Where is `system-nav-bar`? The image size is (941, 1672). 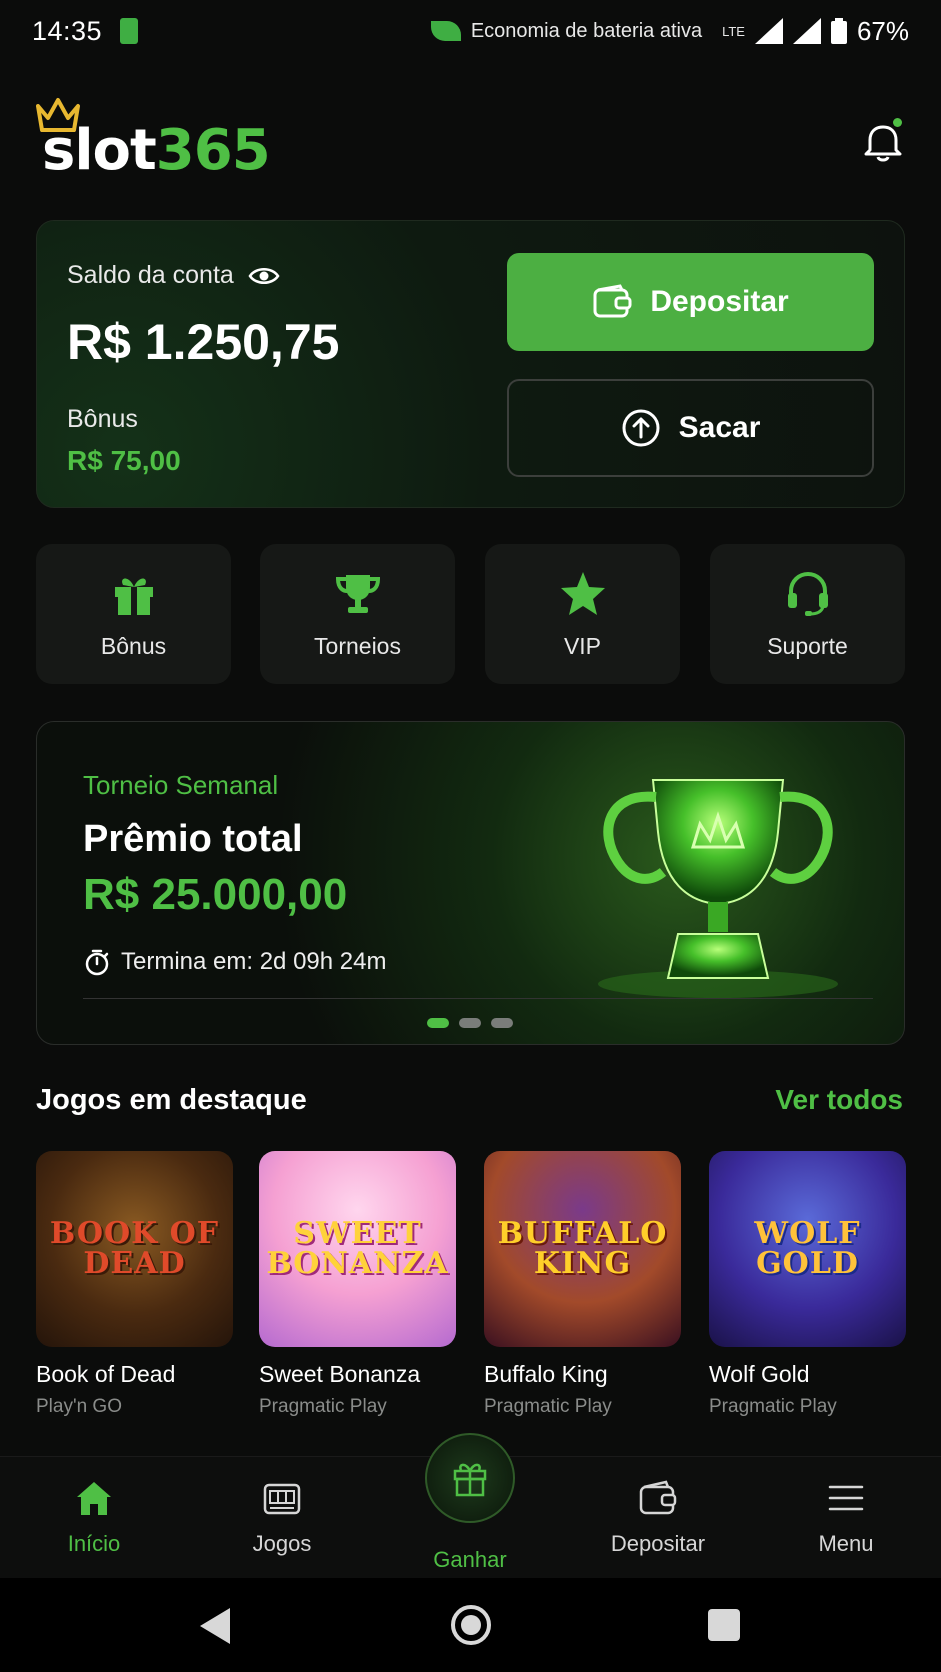
system-nav-bar is located at coordinates (470, 1625).